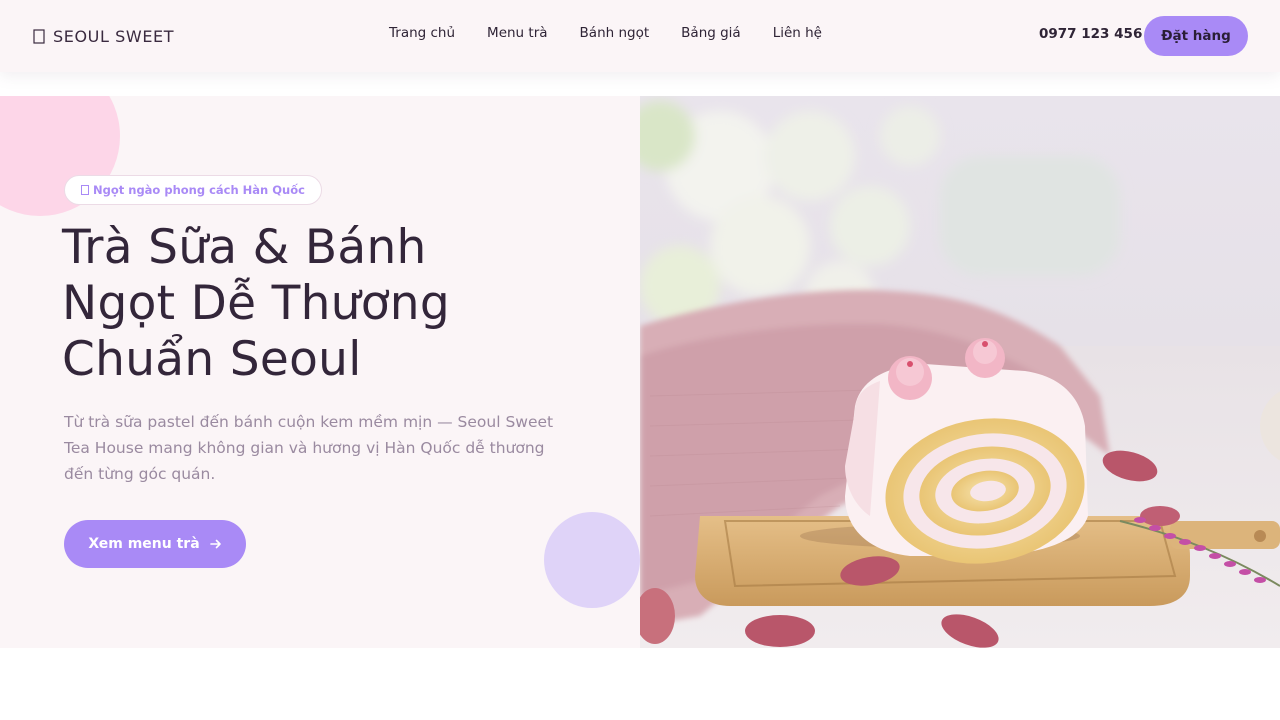 This screenshot has width=1280, height=720. What do you see at coordinates (215, 544) in the screenshot?
I see `arrow-right-icon` at bounding box center [215, 544].